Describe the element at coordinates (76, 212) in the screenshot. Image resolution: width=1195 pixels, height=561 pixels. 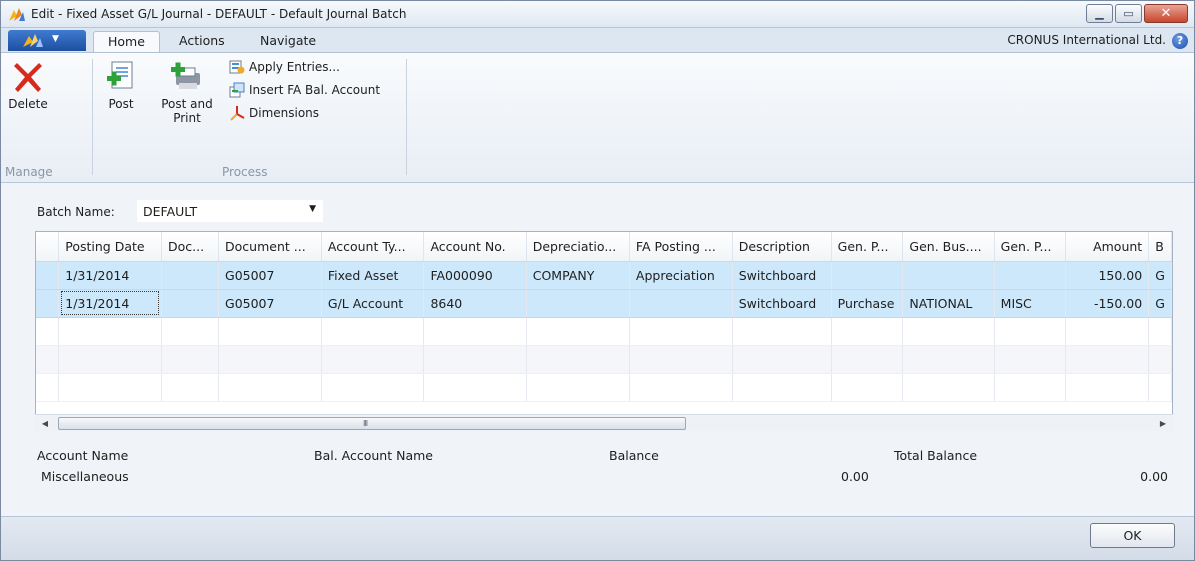
I see `batch-name-label: Batch Name:` at that location.